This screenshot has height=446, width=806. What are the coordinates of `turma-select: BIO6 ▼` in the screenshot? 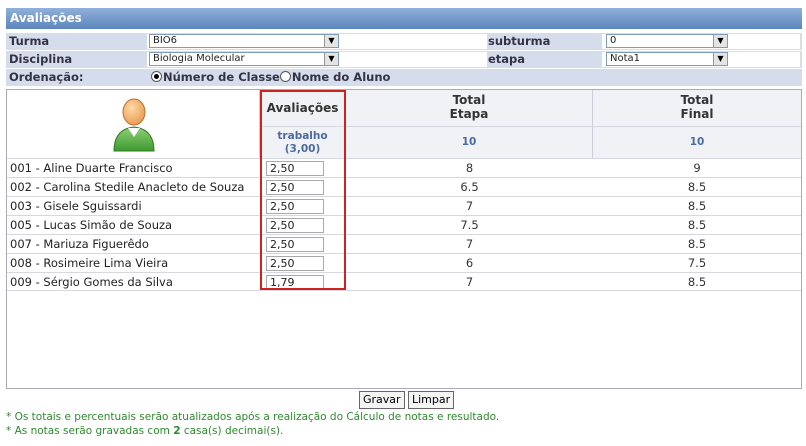 It's located at (244, 41).